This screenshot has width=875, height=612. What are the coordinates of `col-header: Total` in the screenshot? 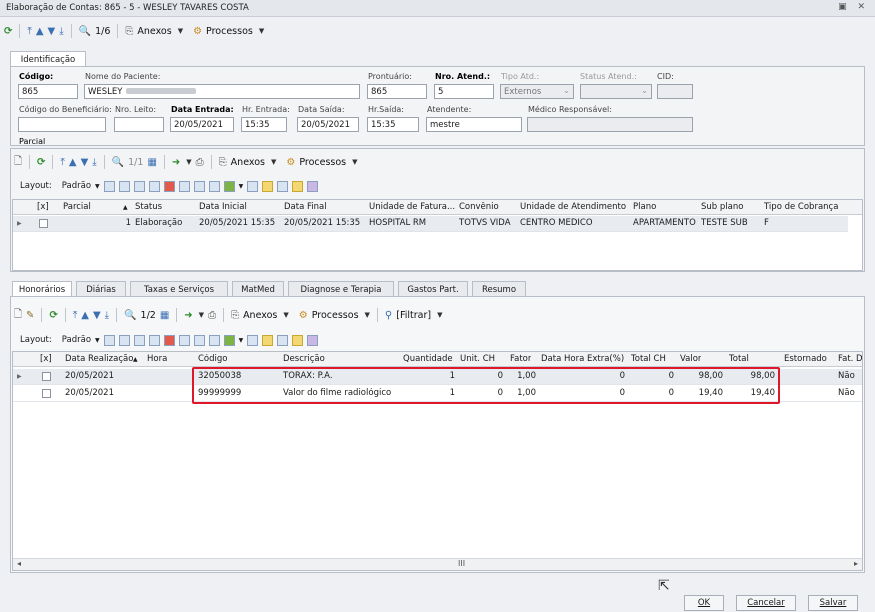 It's located at (739, 359).